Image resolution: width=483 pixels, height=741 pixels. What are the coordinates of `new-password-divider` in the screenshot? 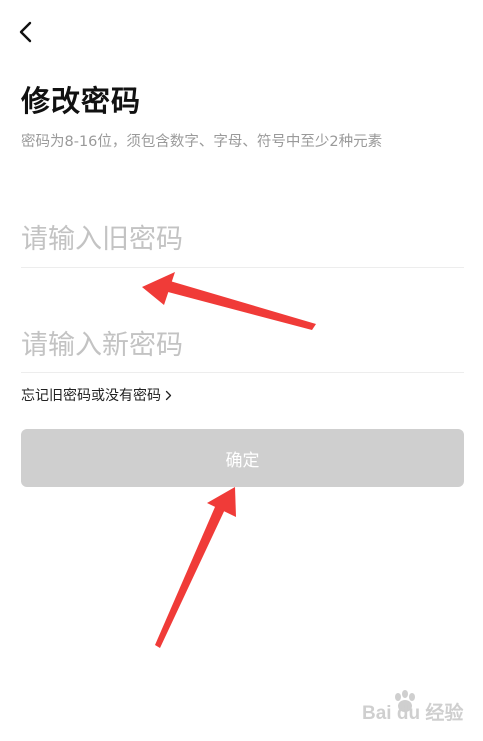 It's located at (242, 372).